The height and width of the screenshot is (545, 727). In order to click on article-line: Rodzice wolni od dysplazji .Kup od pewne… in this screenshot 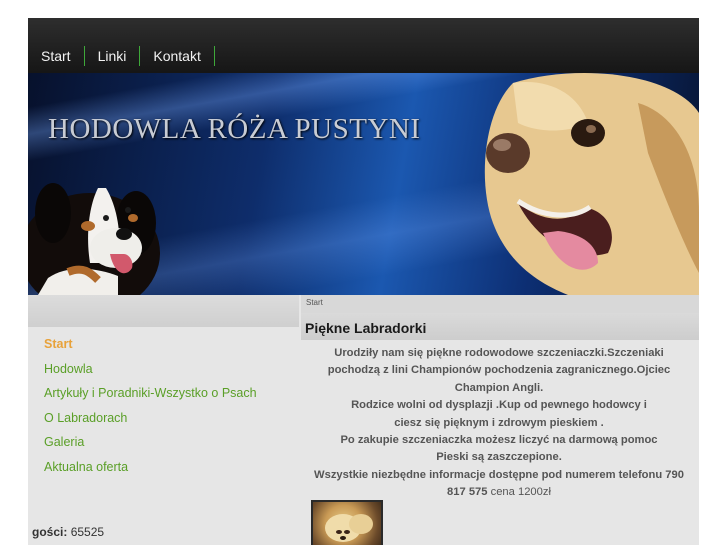, I will do `click(499, 405)`.